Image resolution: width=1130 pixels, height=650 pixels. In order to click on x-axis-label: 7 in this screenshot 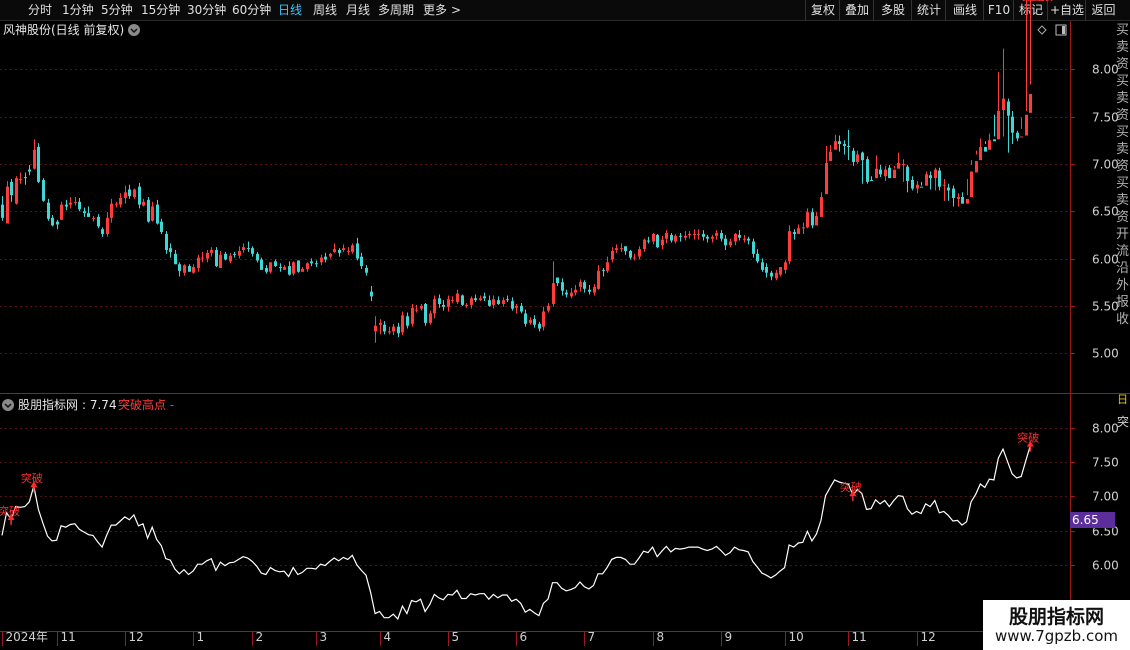, I will do `click(592, 637)`.